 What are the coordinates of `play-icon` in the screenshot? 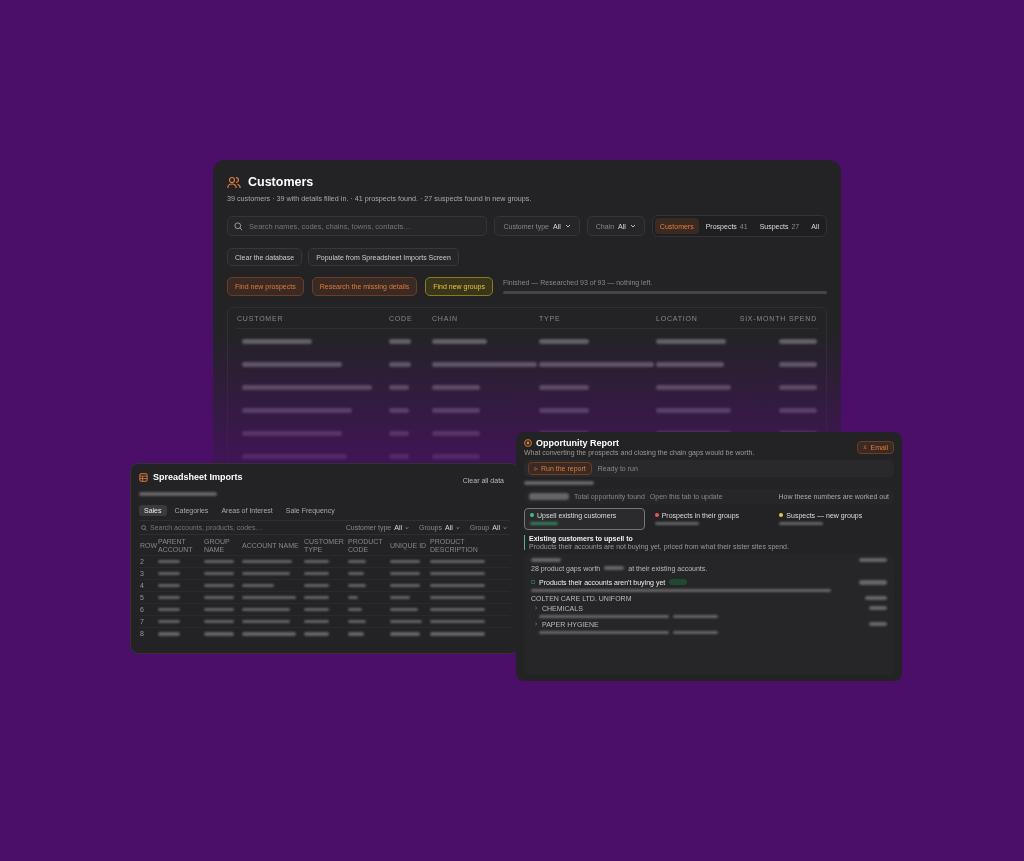 It's located at (536, 468).